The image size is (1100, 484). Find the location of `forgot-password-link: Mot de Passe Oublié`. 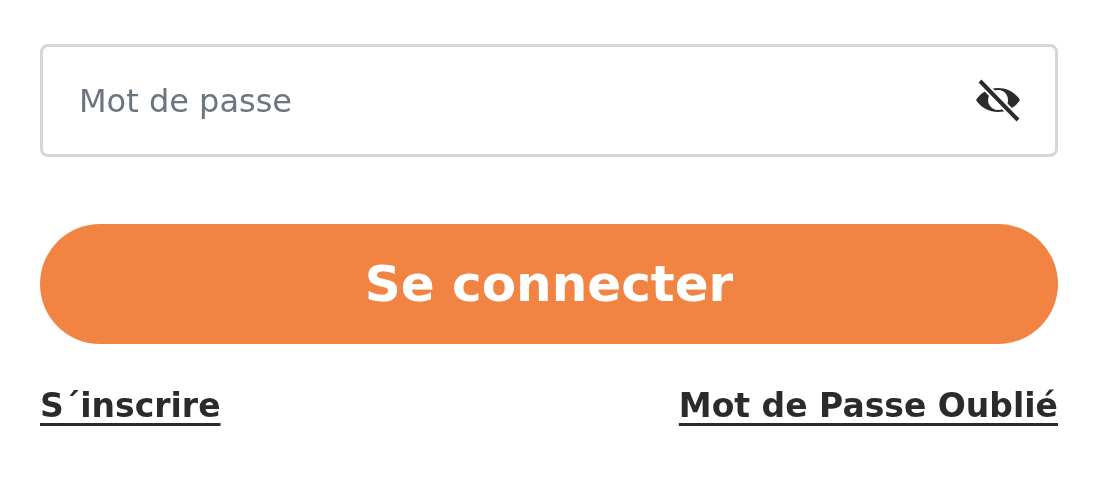

forgot-password-link: Mot de Passe Oublié is located at coordinates (868, 405).